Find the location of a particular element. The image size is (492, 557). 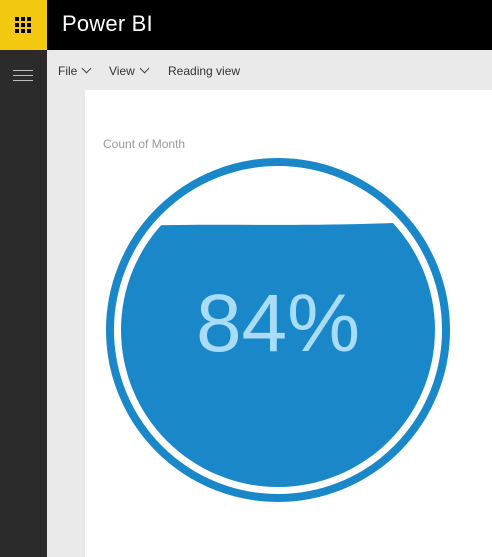

gauge-value: 84% is located at coordinates (278, 323).